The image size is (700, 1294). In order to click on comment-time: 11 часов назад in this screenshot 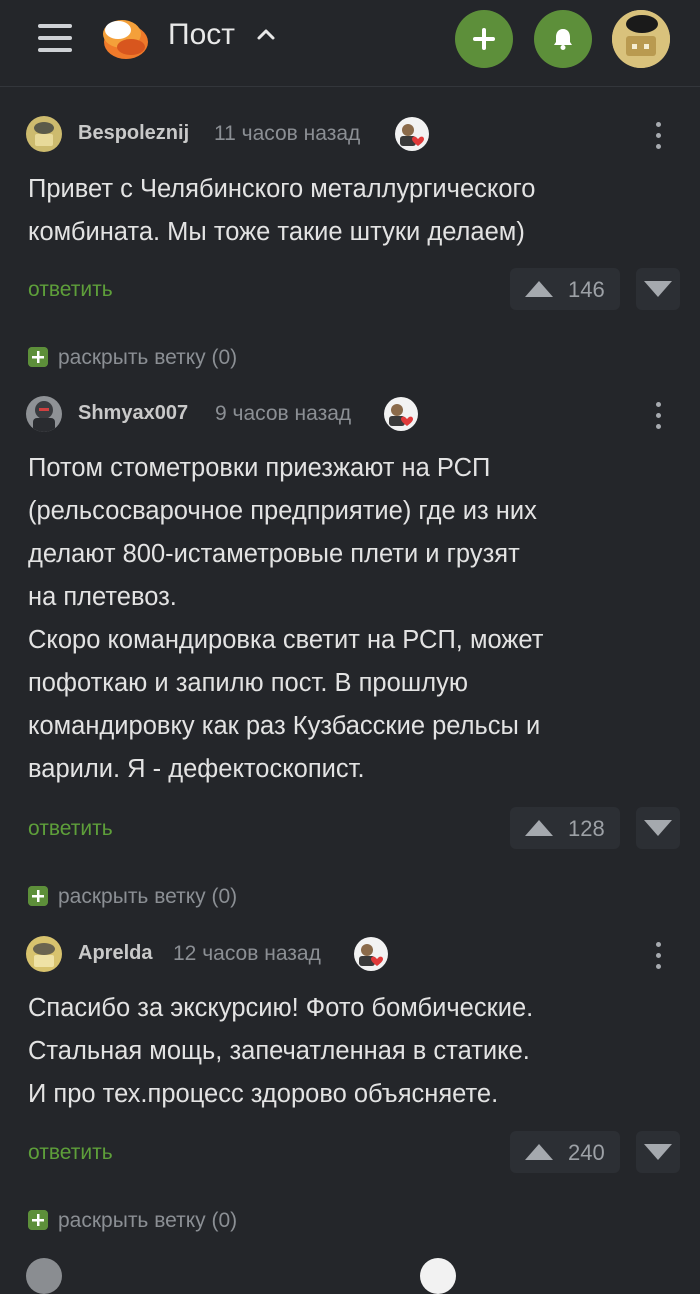, I will do `click(287, 133)`.